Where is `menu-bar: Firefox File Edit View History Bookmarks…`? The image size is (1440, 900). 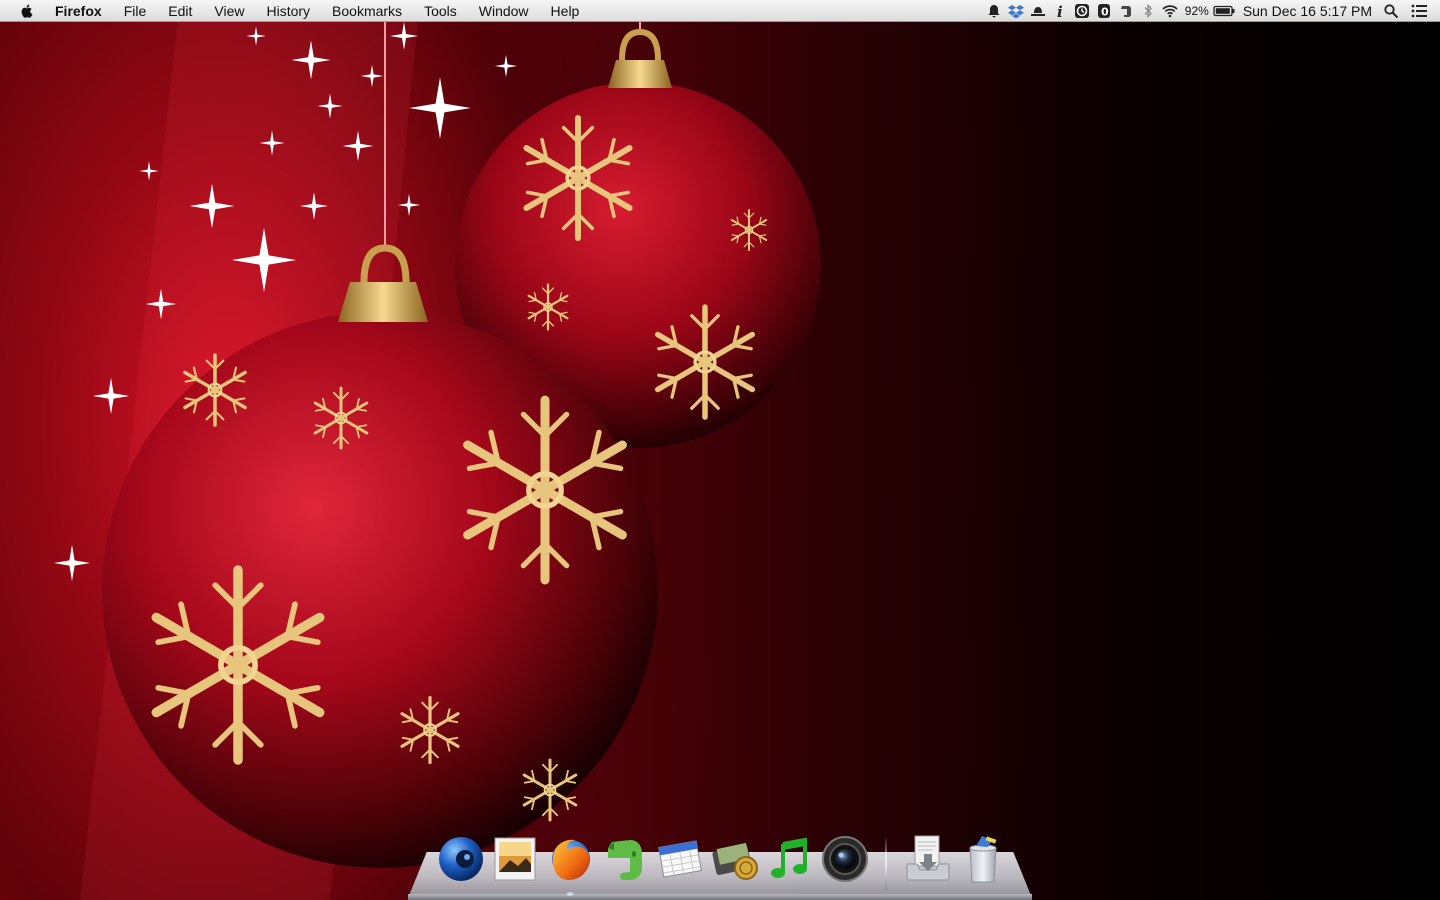 menu-bar: Firefox File Edit View History Bookmarks… is located at coordinates (720, 11).